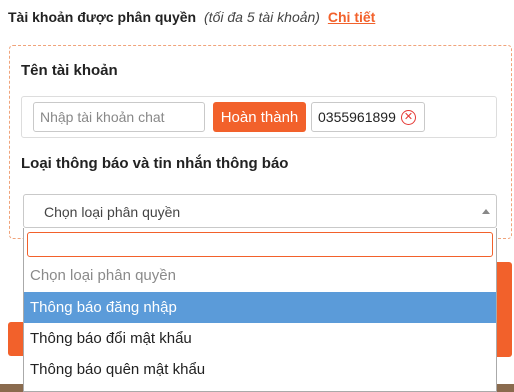  Describe the element at coordinates (155, 163) in the screenshot. I see `notification-type-label: Loại thông báo và tin nhắn thông báo` at that location.